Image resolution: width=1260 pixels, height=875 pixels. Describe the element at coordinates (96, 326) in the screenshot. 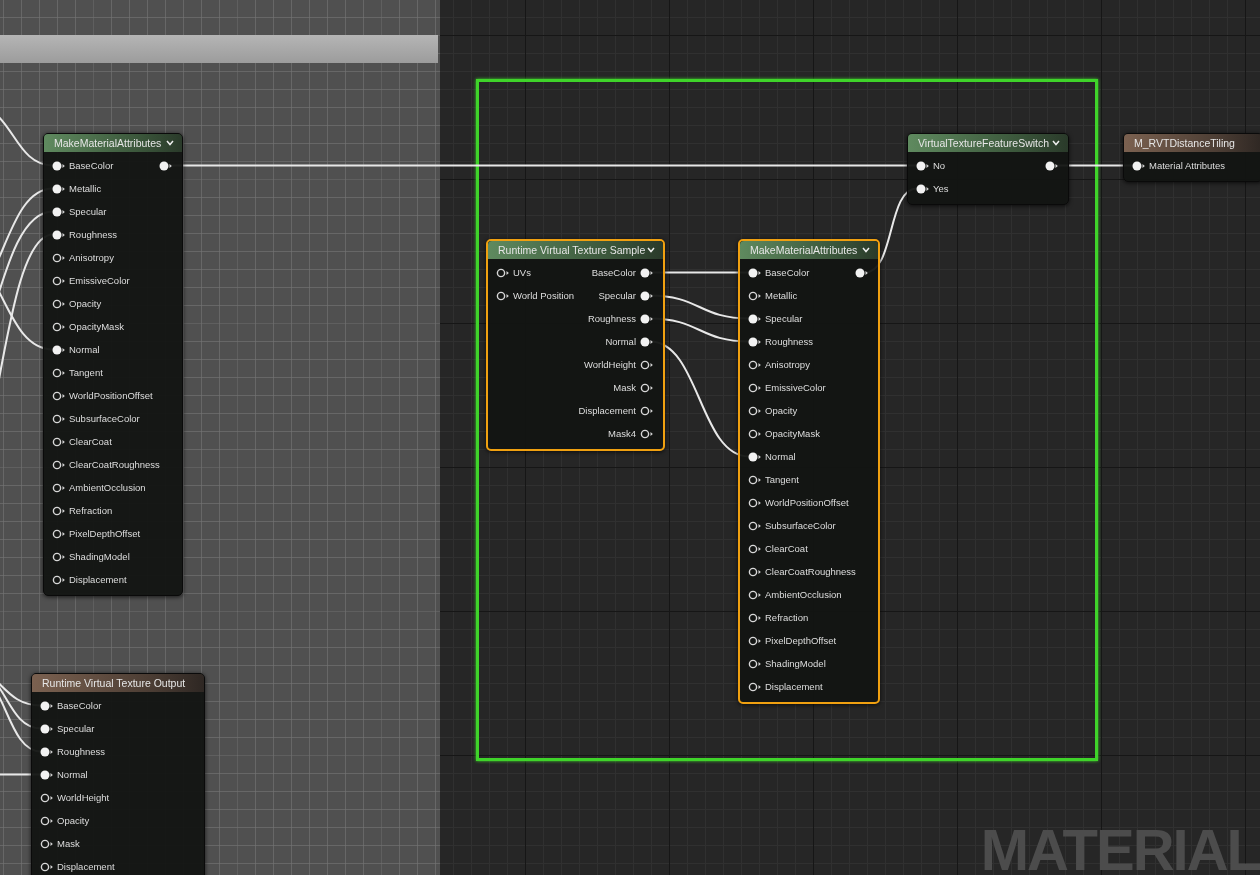

I see `pin-label: OpacityMask` at that location.